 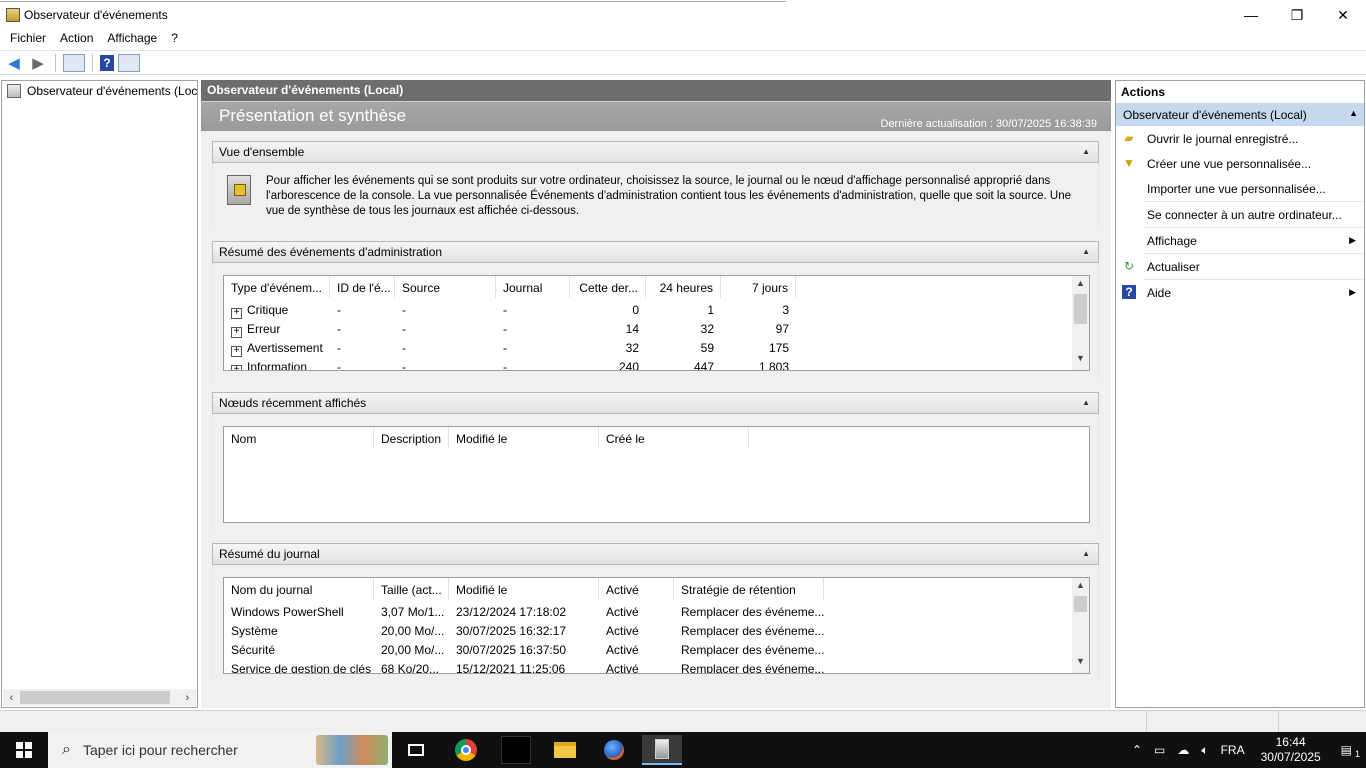 I want to click on action-refresh: ↻ Actualiser, so click(x=1240, y=266).